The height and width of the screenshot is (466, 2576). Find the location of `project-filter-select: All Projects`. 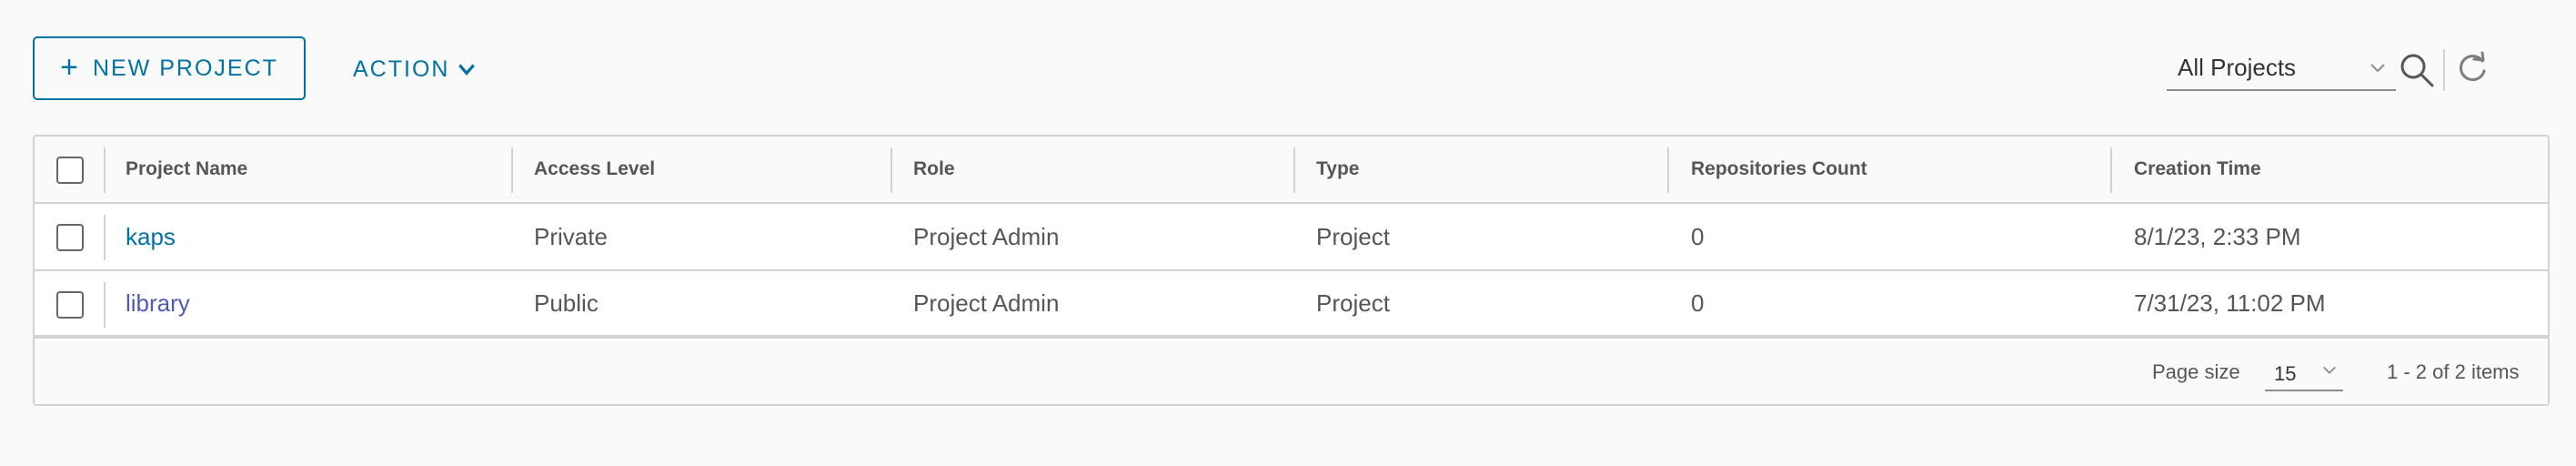

project-filter-select: All Projects is located at coordinates (2281, 70).